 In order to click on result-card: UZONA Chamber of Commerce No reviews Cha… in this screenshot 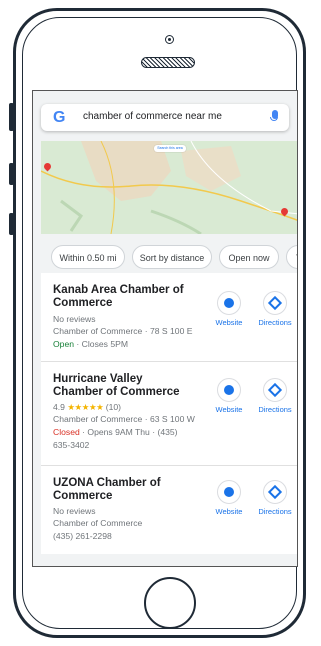, I will do `click(169, 510)`.